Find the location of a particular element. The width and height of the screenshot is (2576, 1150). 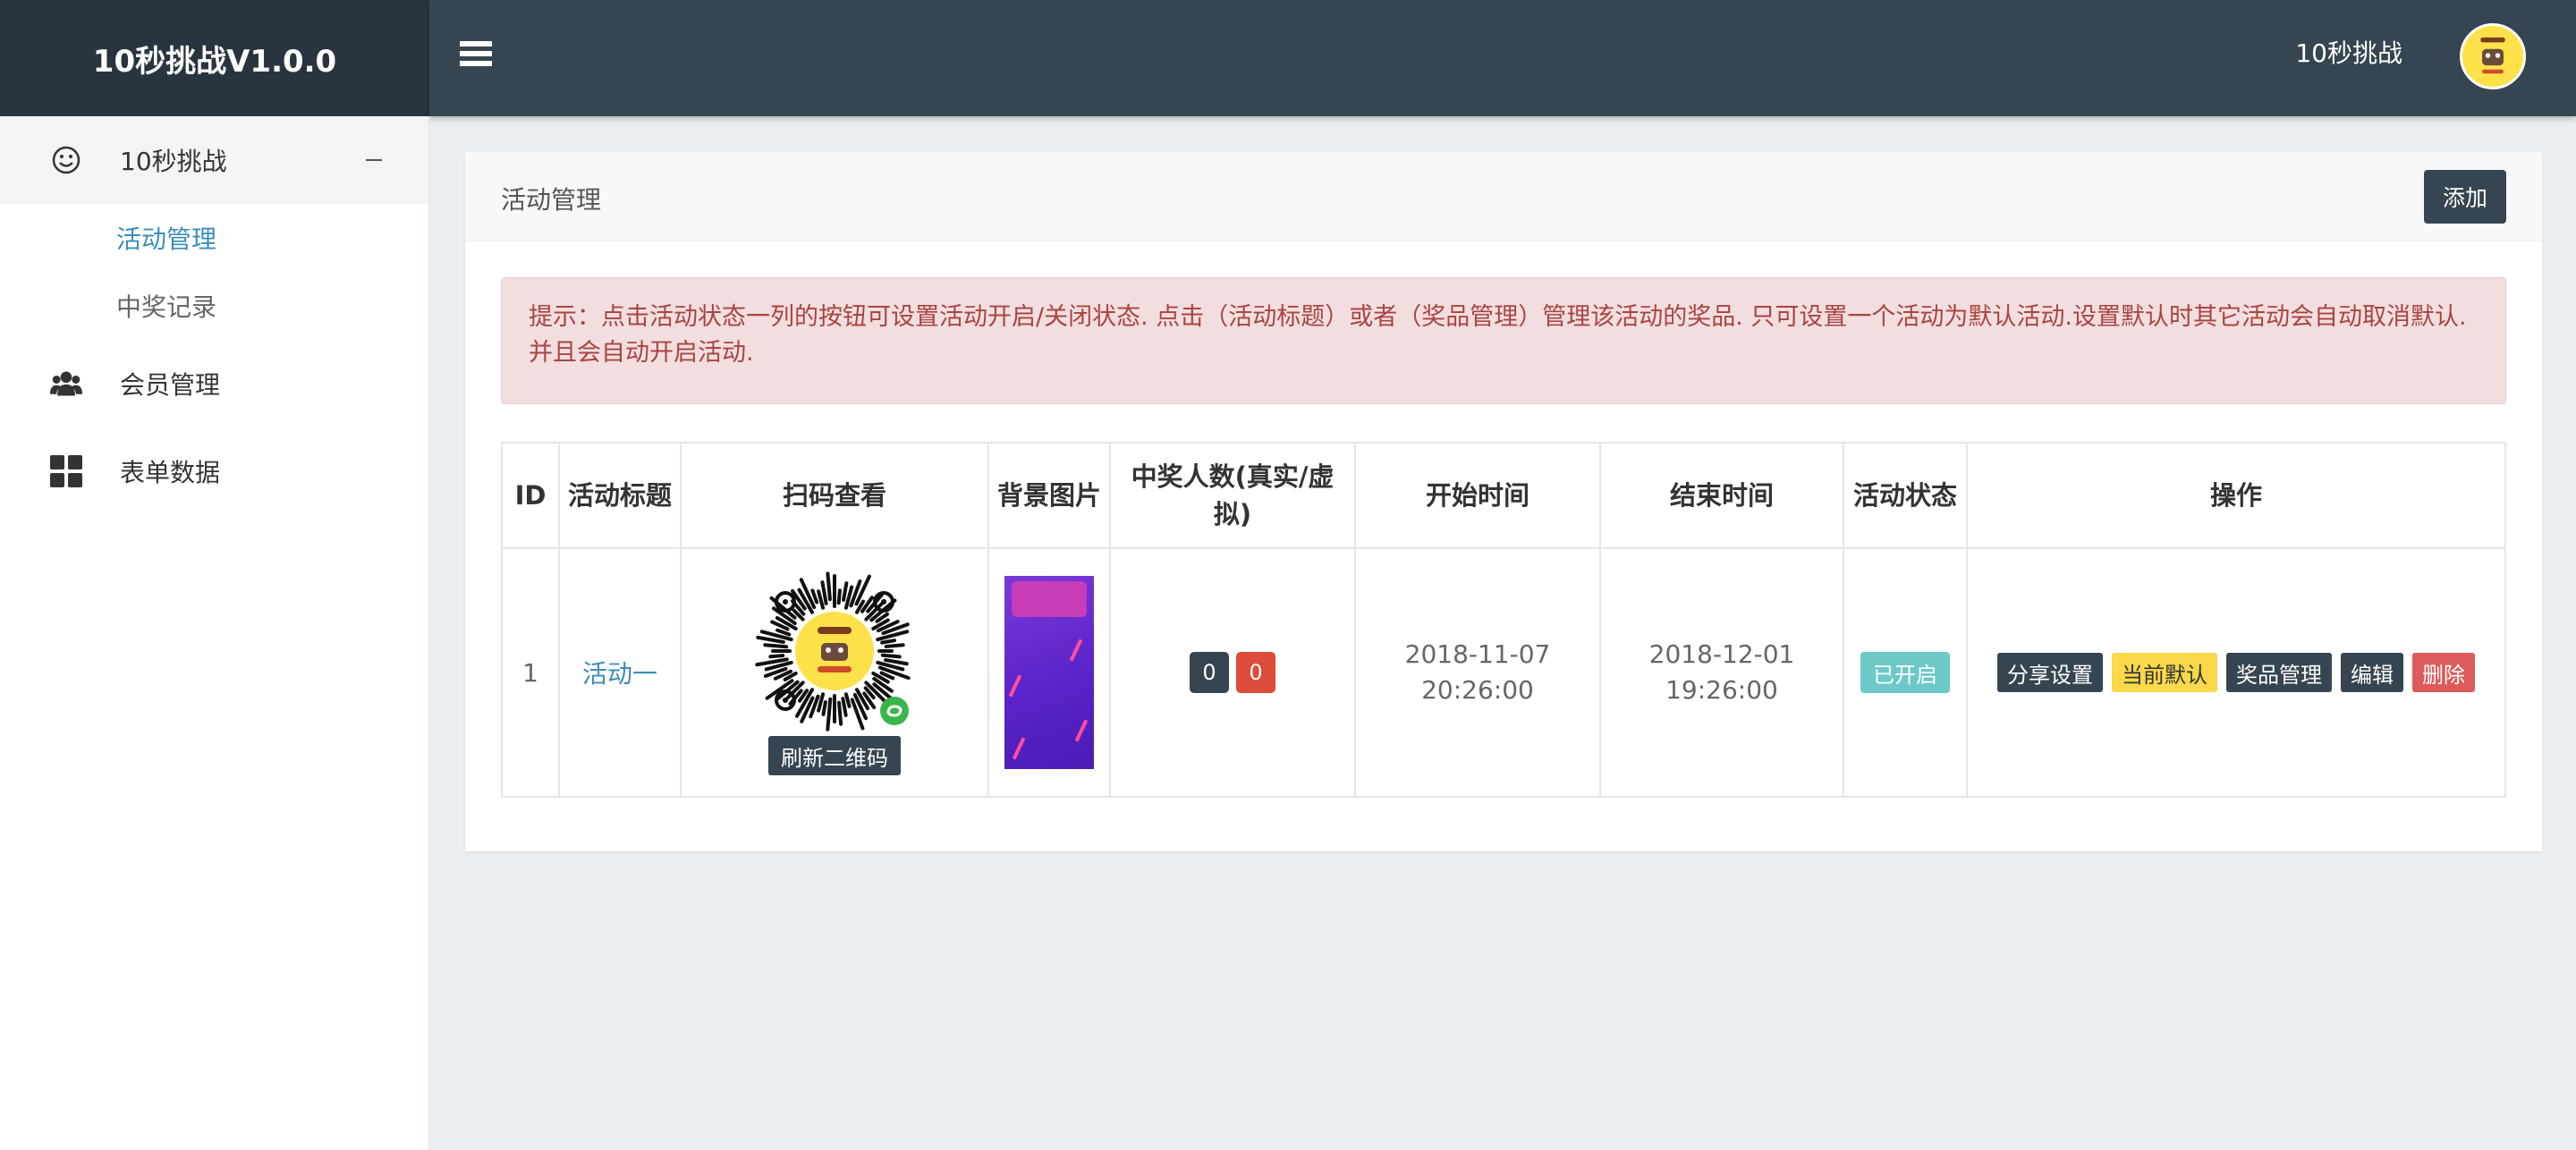

avatar-image is located at coordinates (2492, 56).